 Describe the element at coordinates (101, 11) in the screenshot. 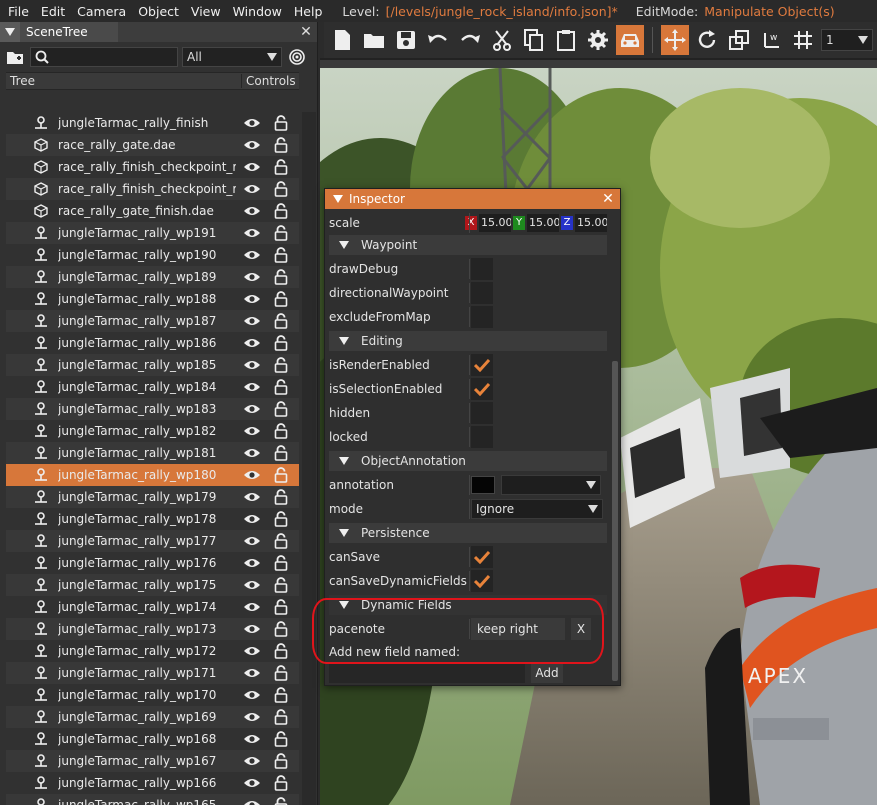

I see `menu-camera: Camera` at that location.